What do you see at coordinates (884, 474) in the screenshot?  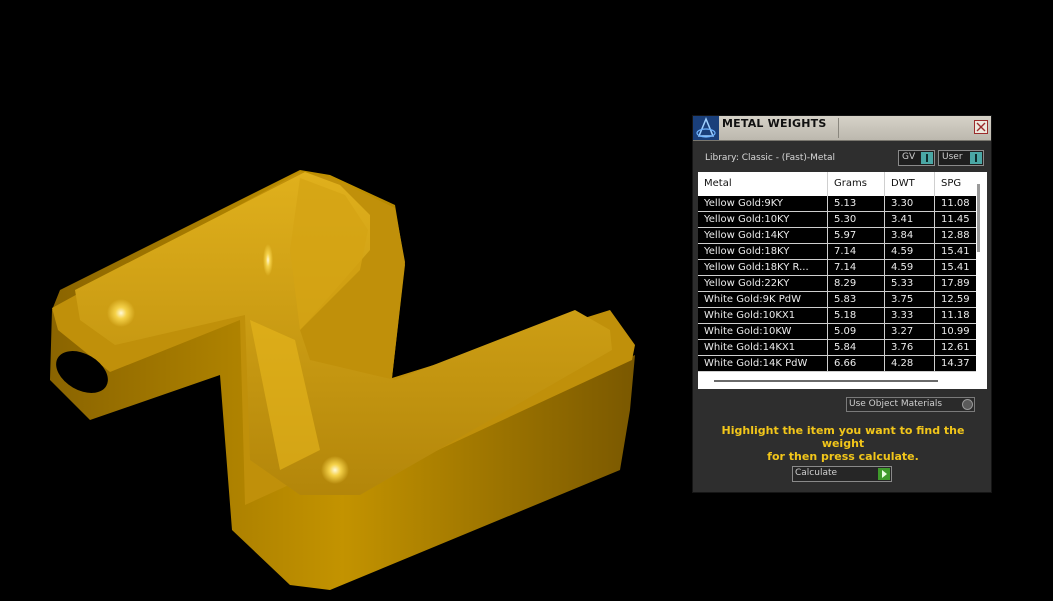 I see `play-arrow-icon` at bounding box center [884, 474].